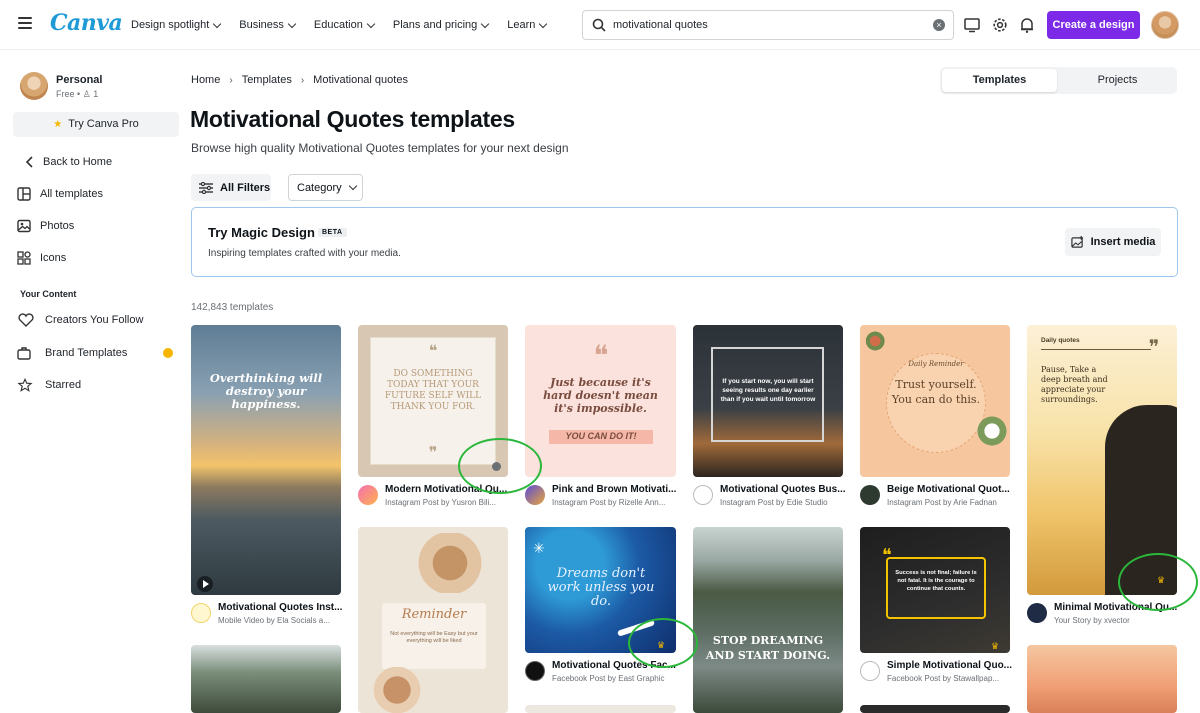 The height and width of the screenshot is (713, 1200). What do you see at coordinates (80, 320) in the screenshot?
I see `sidebar-item-creators-you-follow: Creators You Follow` at bounding box center [80, 320].